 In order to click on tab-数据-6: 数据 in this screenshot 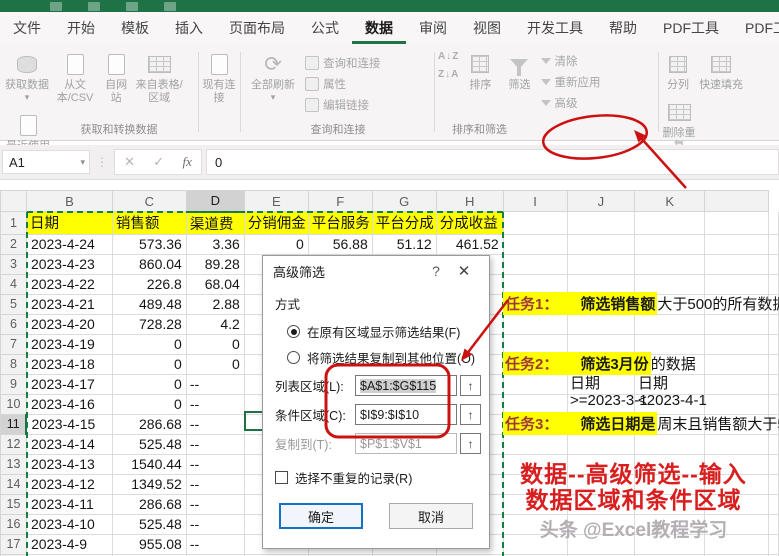, I will do `click(379, 28)`.